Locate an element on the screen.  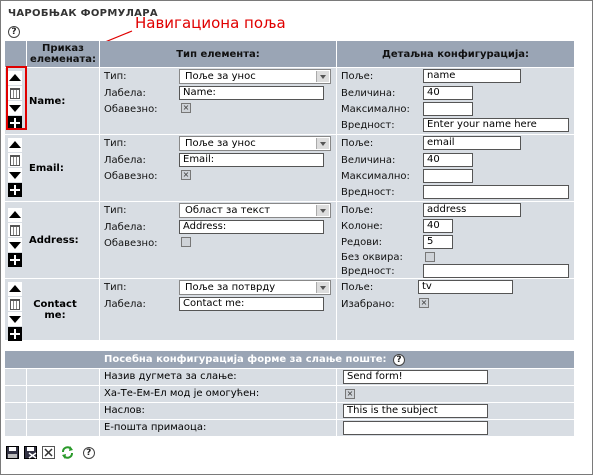
field-input: name is located at coordinates (472, 76).